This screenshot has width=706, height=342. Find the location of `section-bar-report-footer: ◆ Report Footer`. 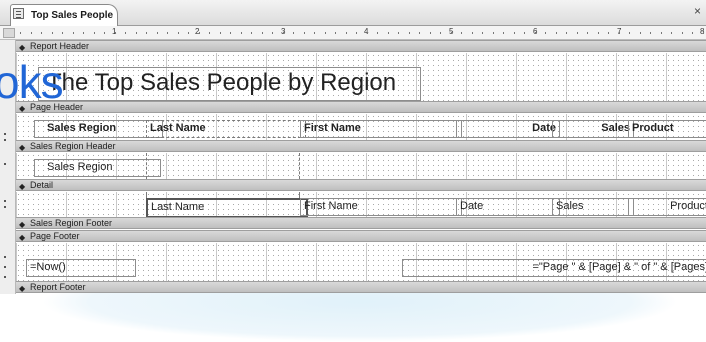

section-bar-report-footer: ◆ Report Footer is located at coordinates (361, 287).